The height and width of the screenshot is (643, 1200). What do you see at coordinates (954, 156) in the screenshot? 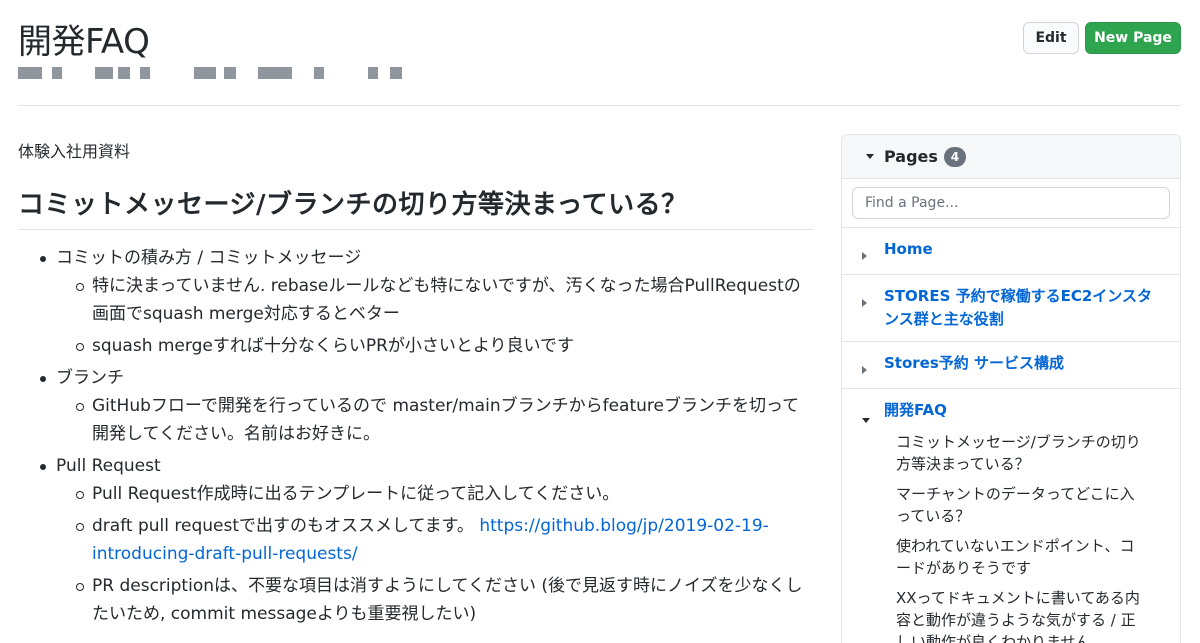
I see `pages-count-badge: 4` at bounding box center [954, 156].